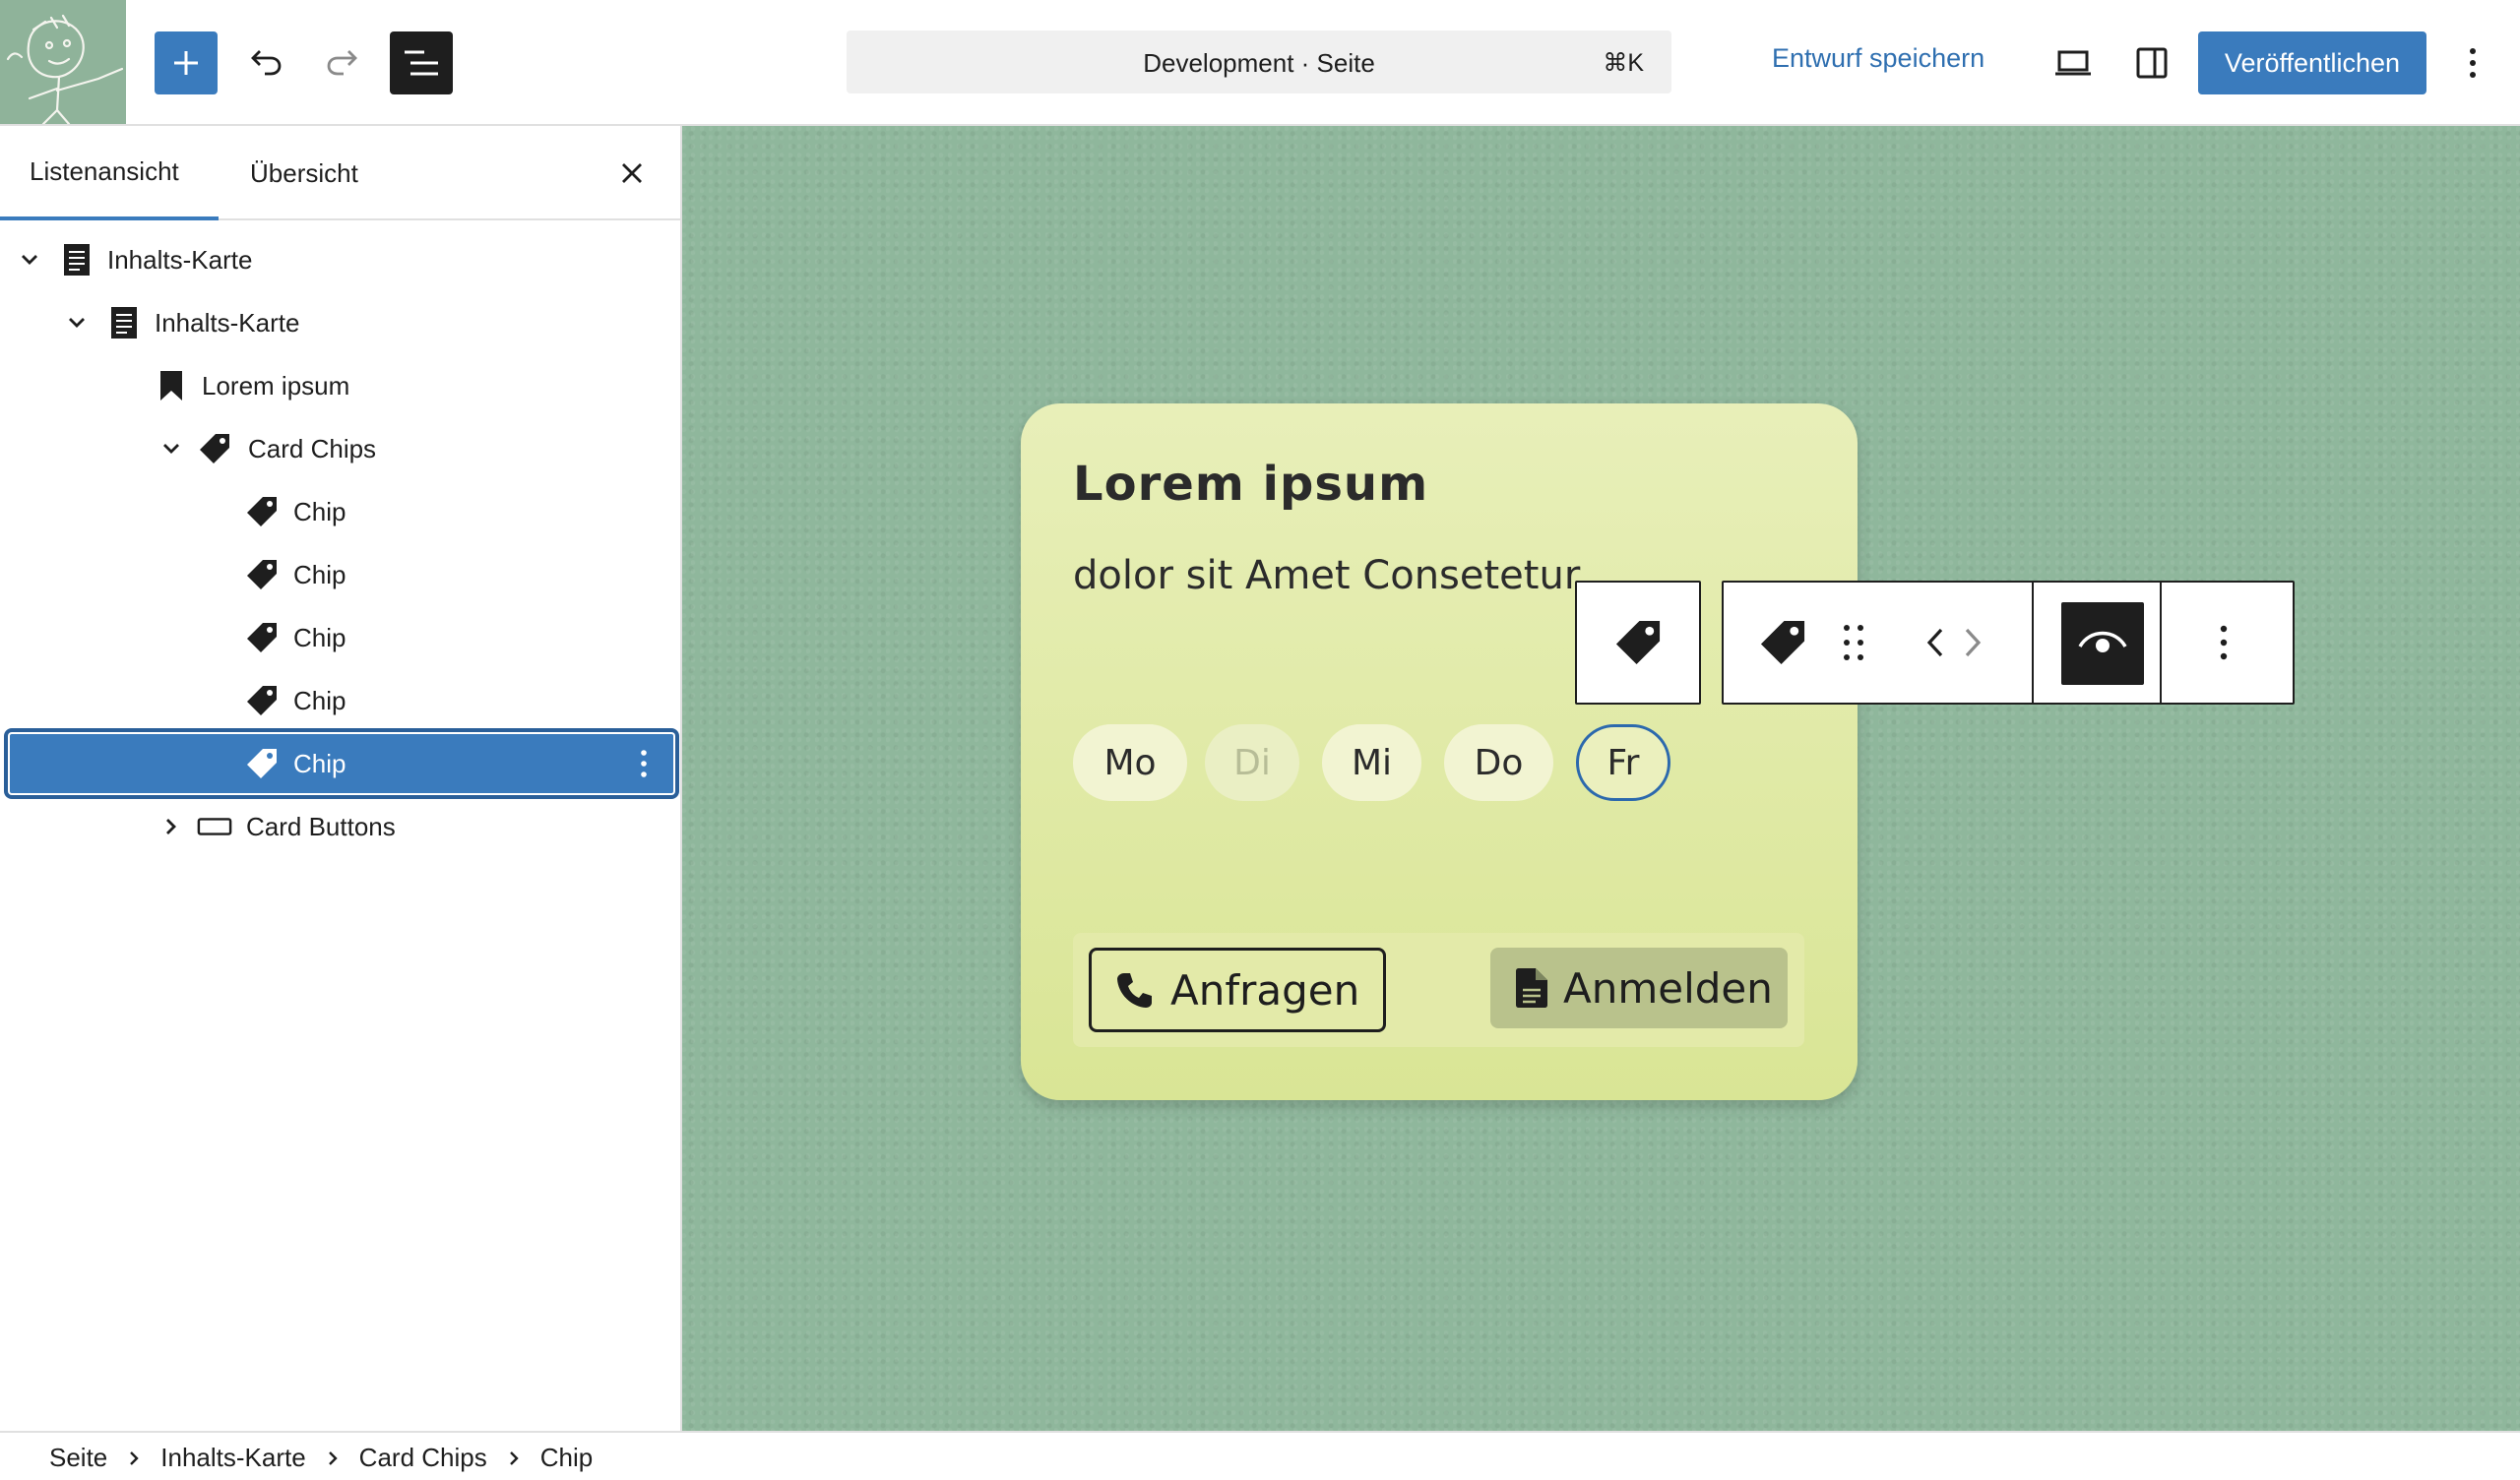  Describe the element at coordinates (1134, 990) in the screenshot. I see `phone-icon` at that location.